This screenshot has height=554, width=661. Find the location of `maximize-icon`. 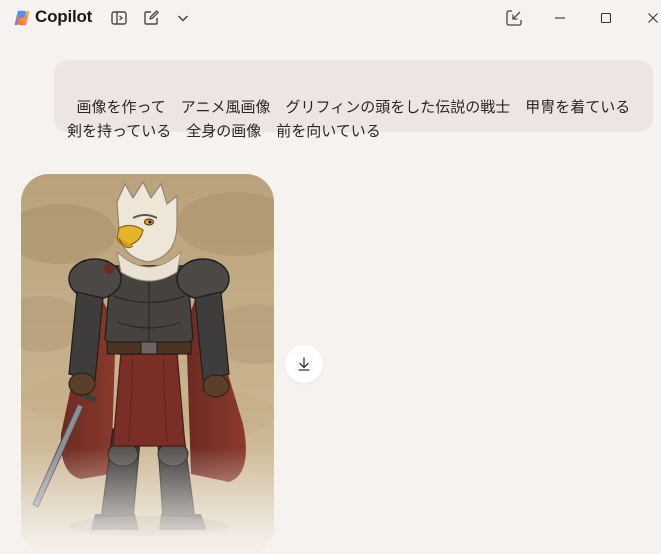

maximize-icon is located at coordinates (606, 18).